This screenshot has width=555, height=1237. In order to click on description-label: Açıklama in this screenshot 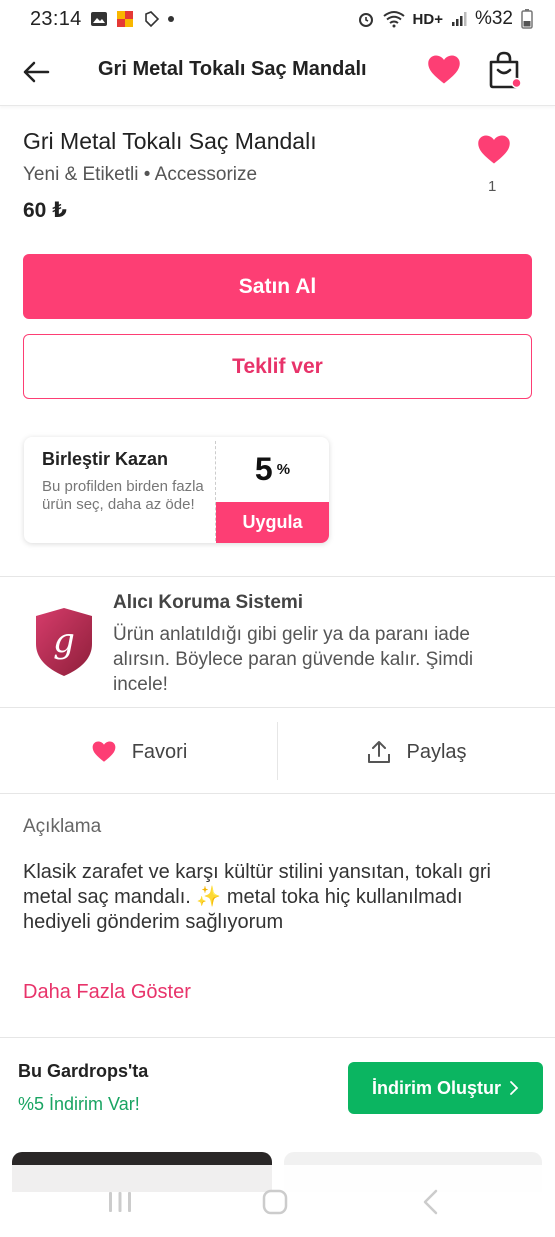, I will do `click(62, 826)`.